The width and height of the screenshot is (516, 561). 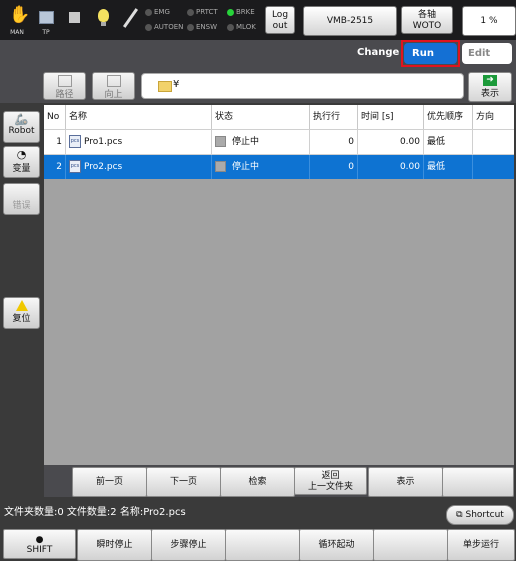 I want to click on page-navigation: 前一页 下一页 检索 返回 上一文件夹 表示, so click(x=279, y=481).